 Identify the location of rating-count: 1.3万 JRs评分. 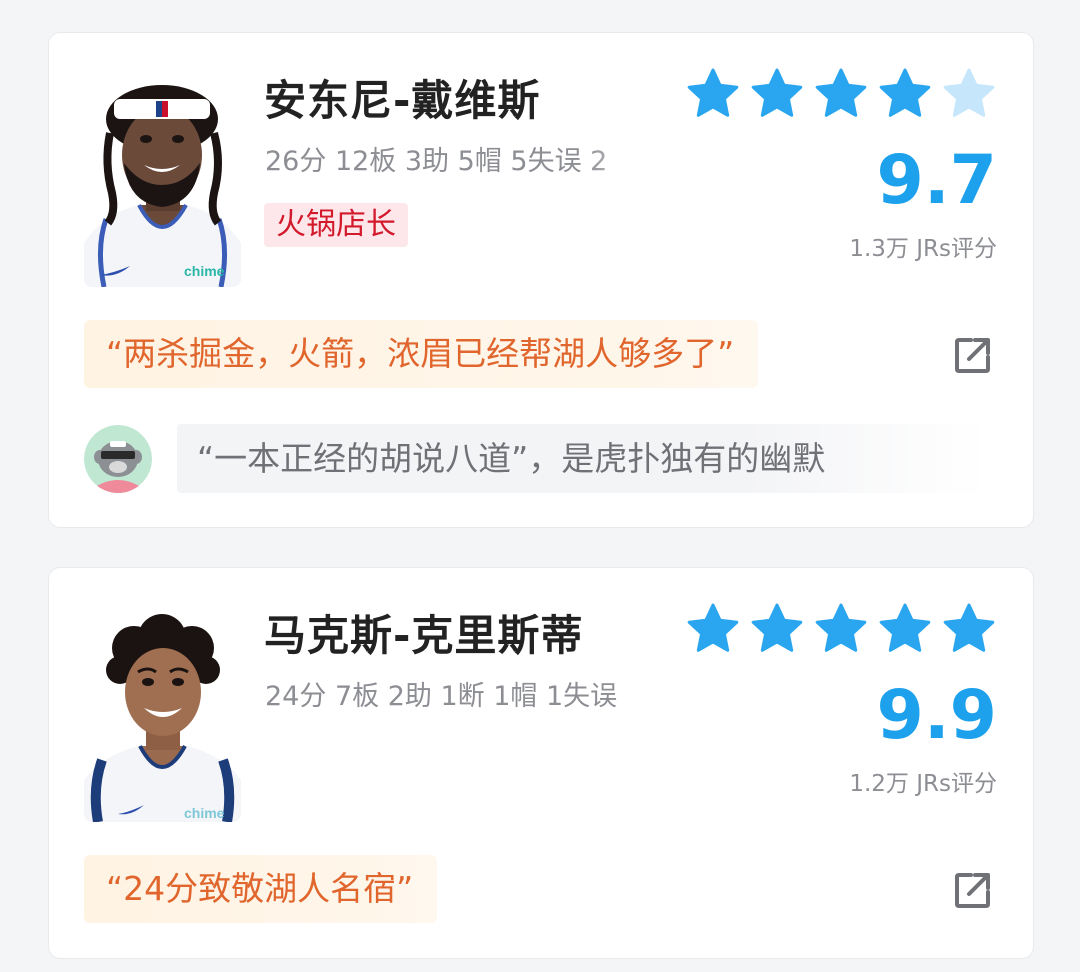
(923, 249).